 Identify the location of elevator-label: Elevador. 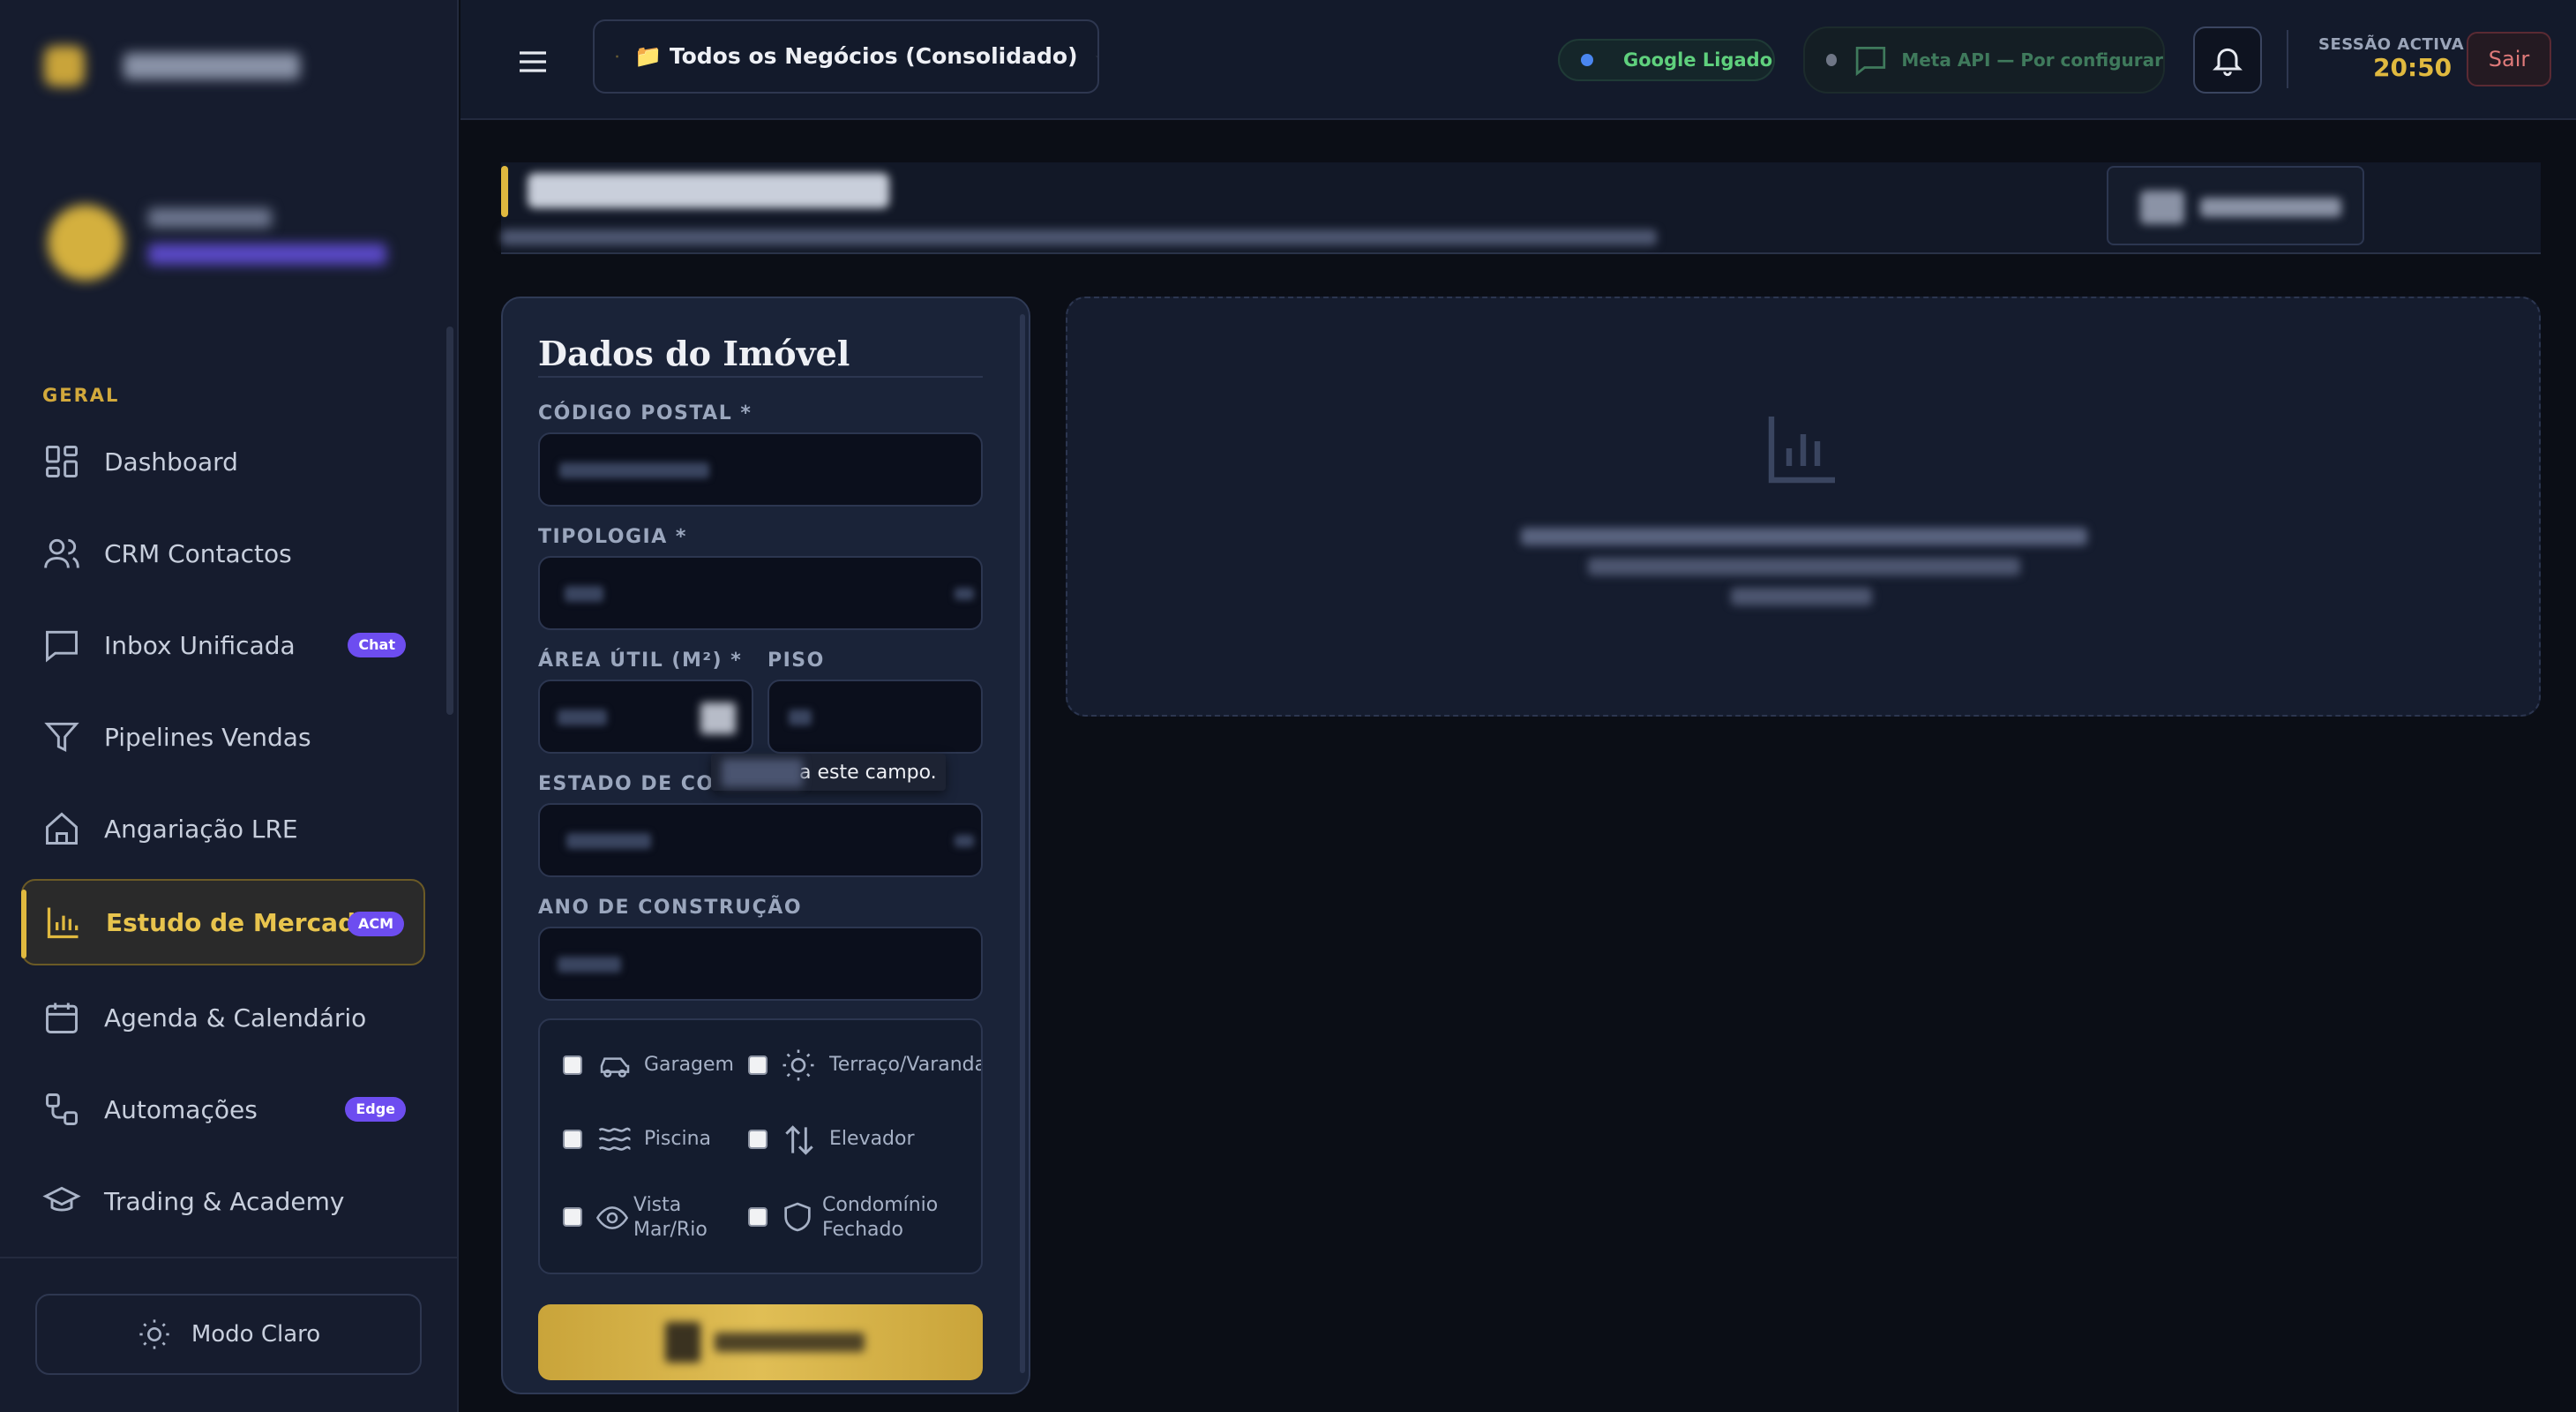
(872, 1139).